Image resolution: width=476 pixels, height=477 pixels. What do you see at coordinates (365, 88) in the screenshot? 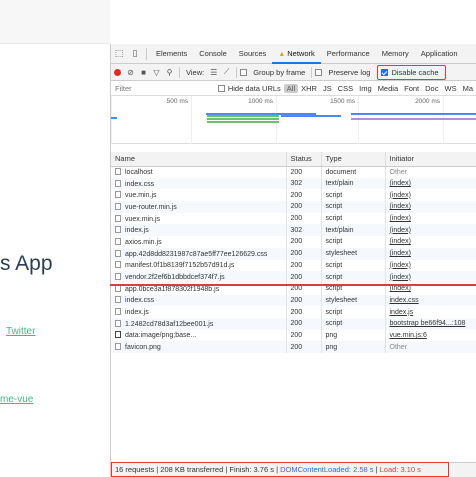
I see `filter-type-img: Img` at bounding box center [365, 88].